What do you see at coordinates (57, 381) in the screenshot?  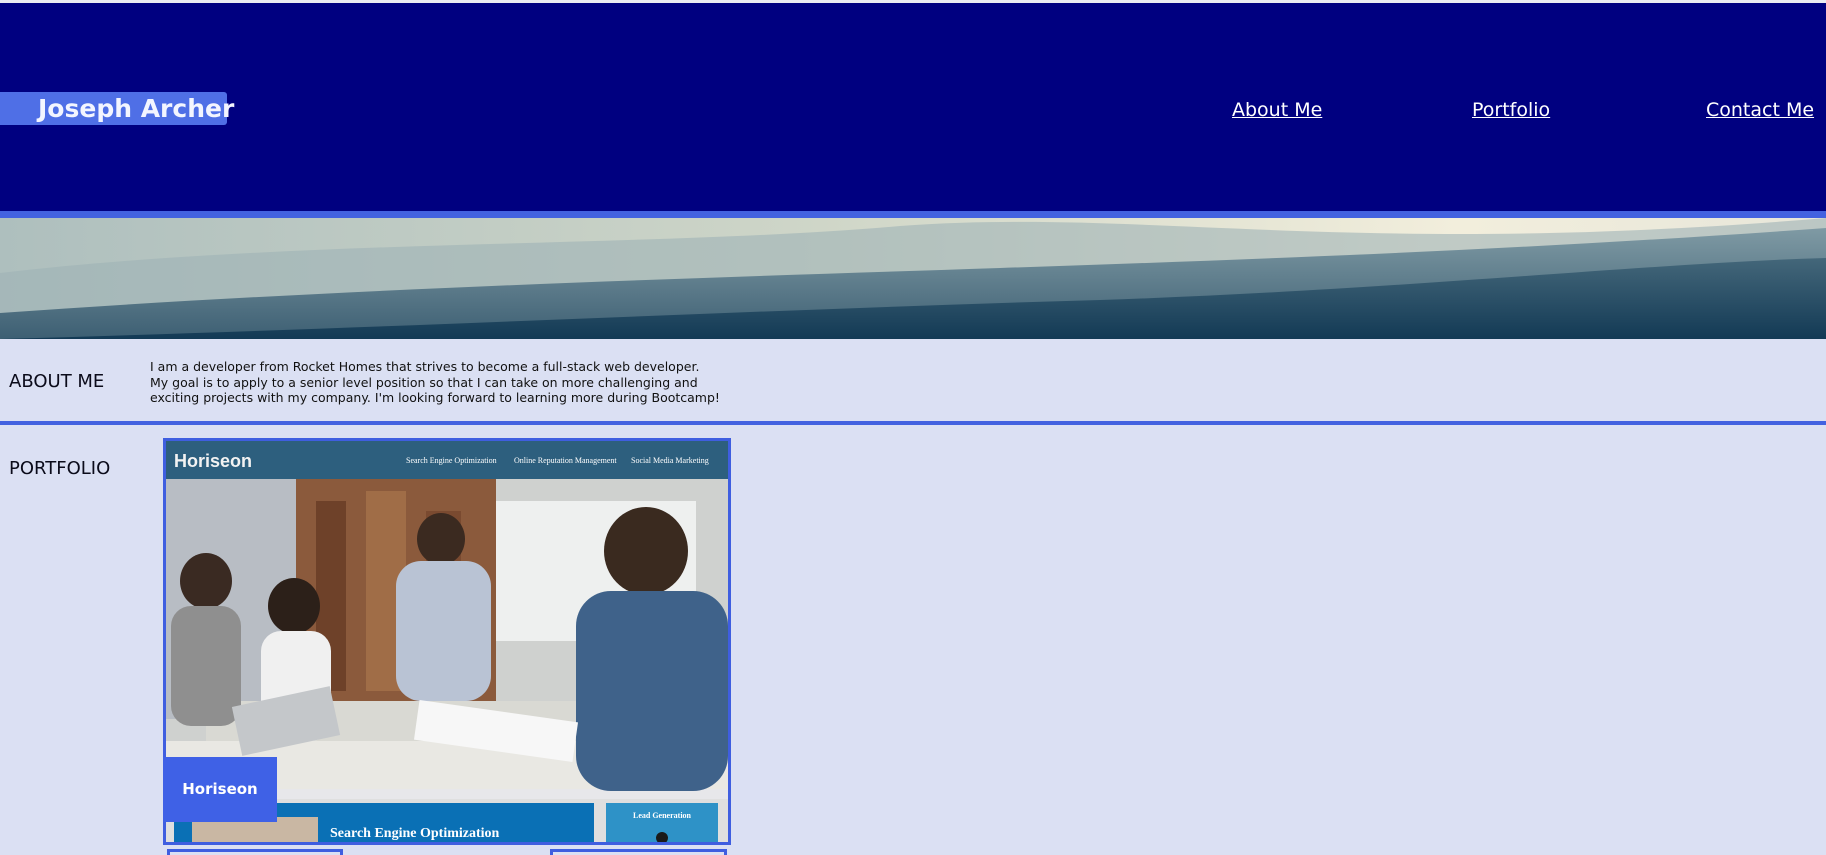 I see `about-section-title: ABOUT ME` at bounding box center [57, 381].